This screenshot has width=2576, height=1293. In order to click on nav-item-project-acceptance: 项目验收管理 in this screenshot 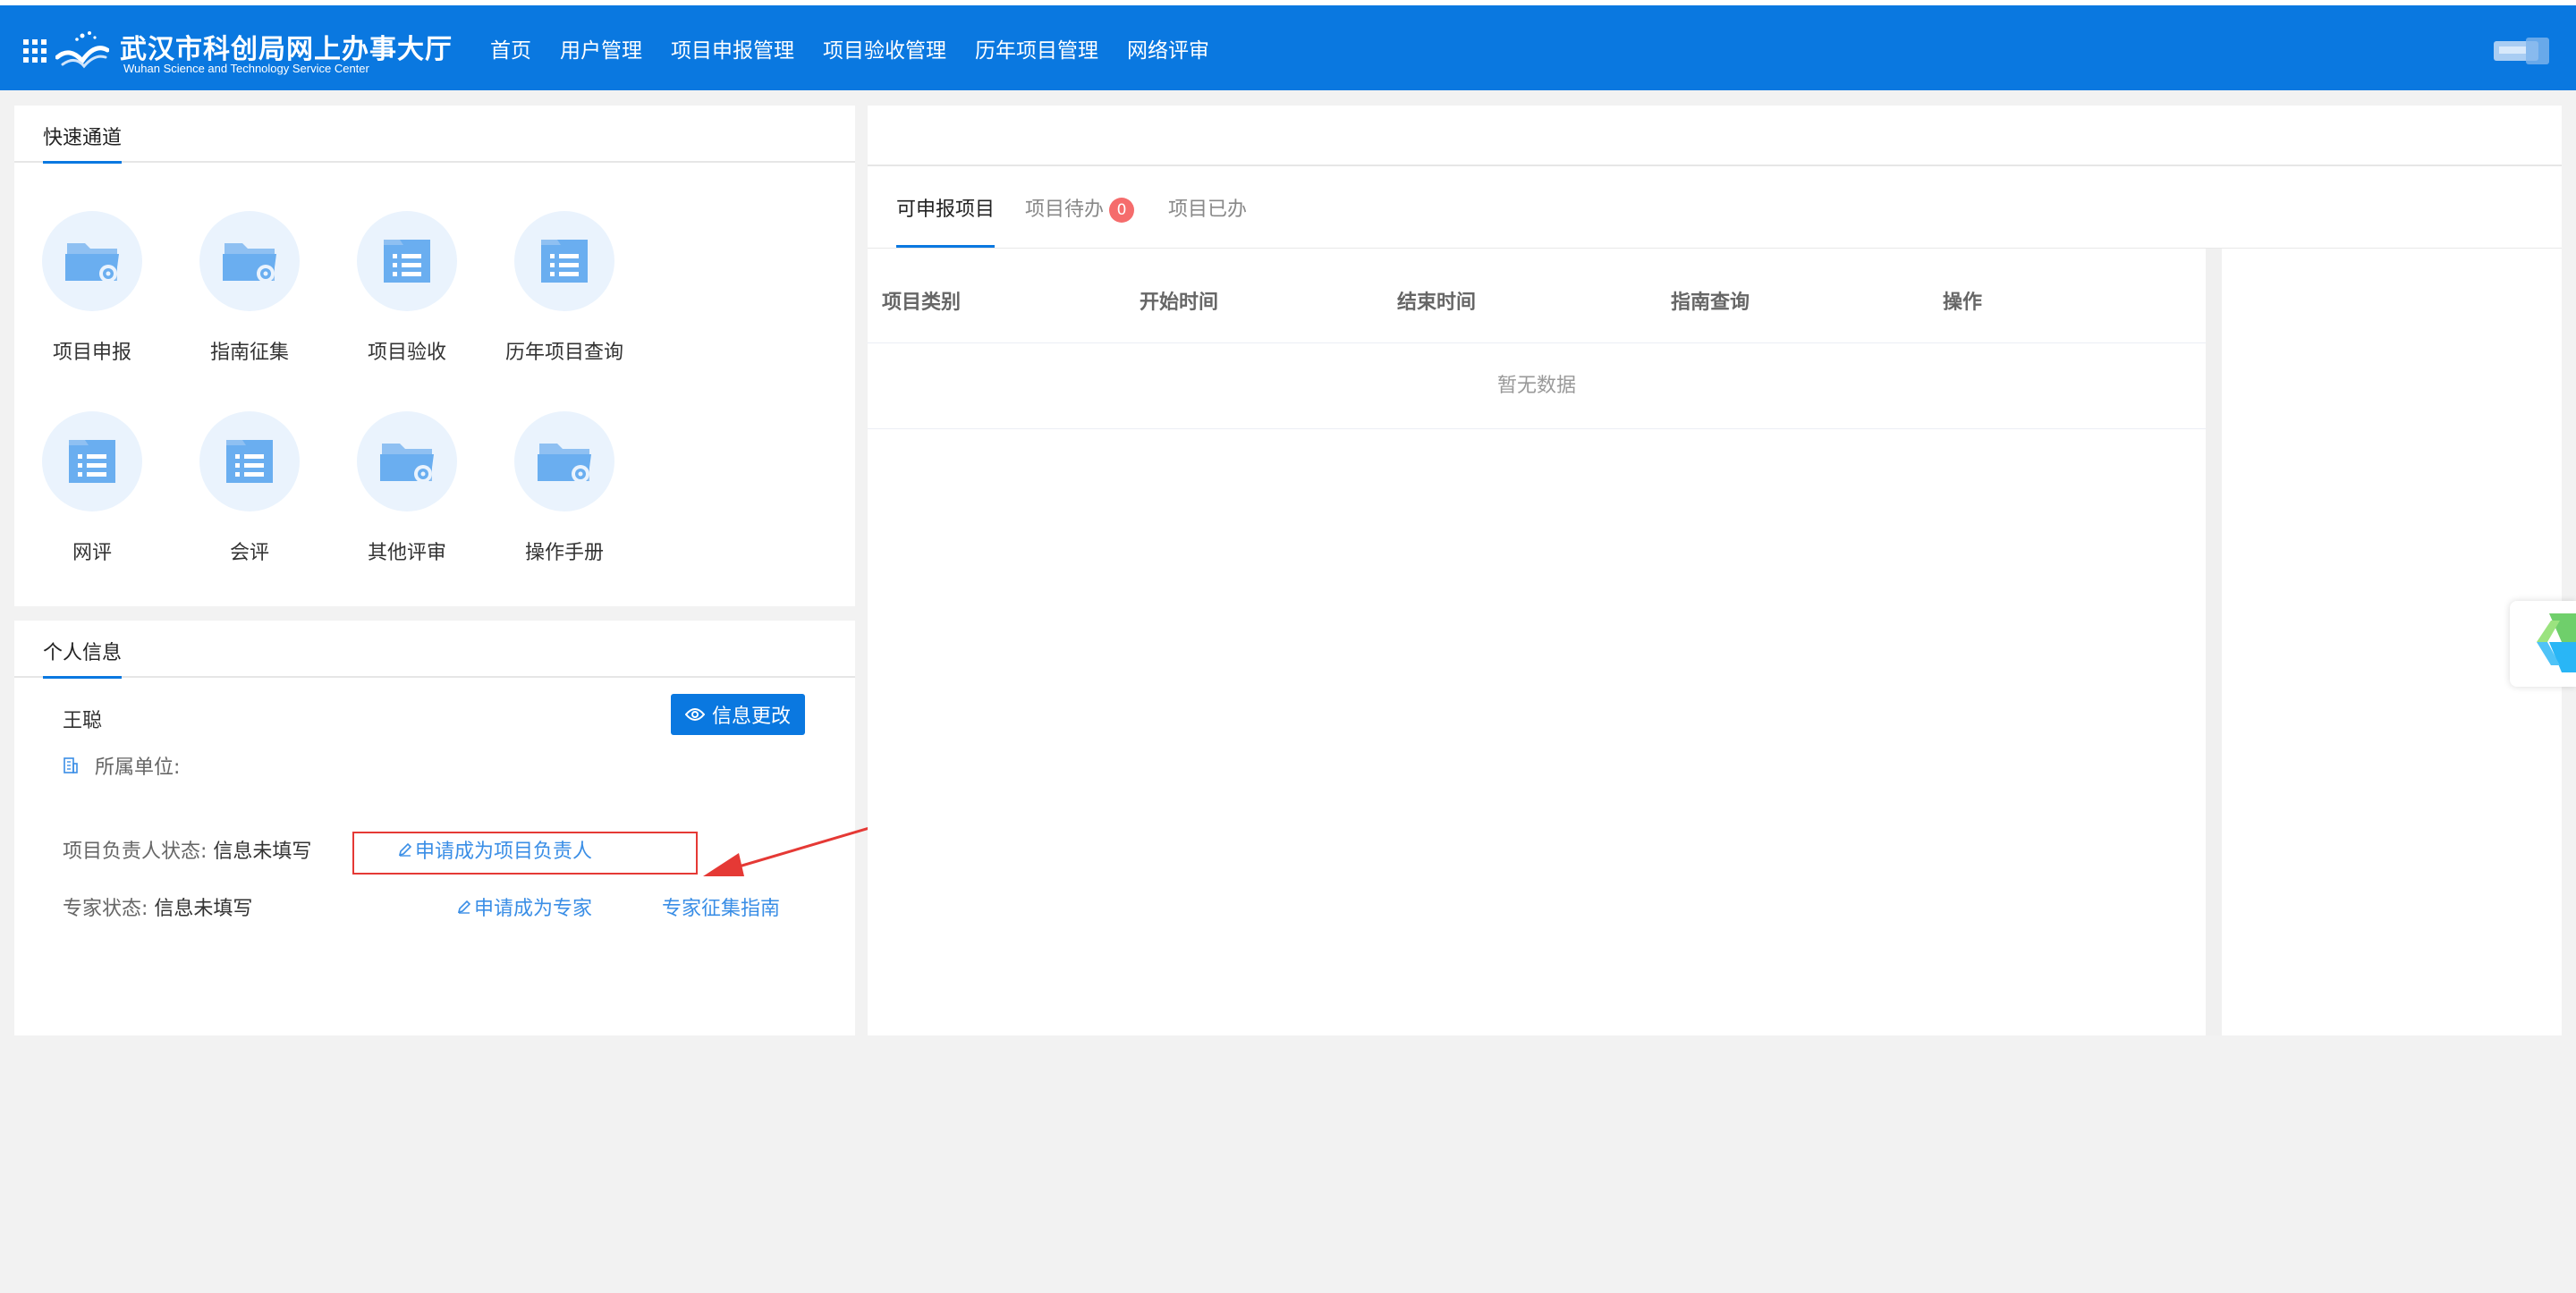, I will do `click(884, 48)`.